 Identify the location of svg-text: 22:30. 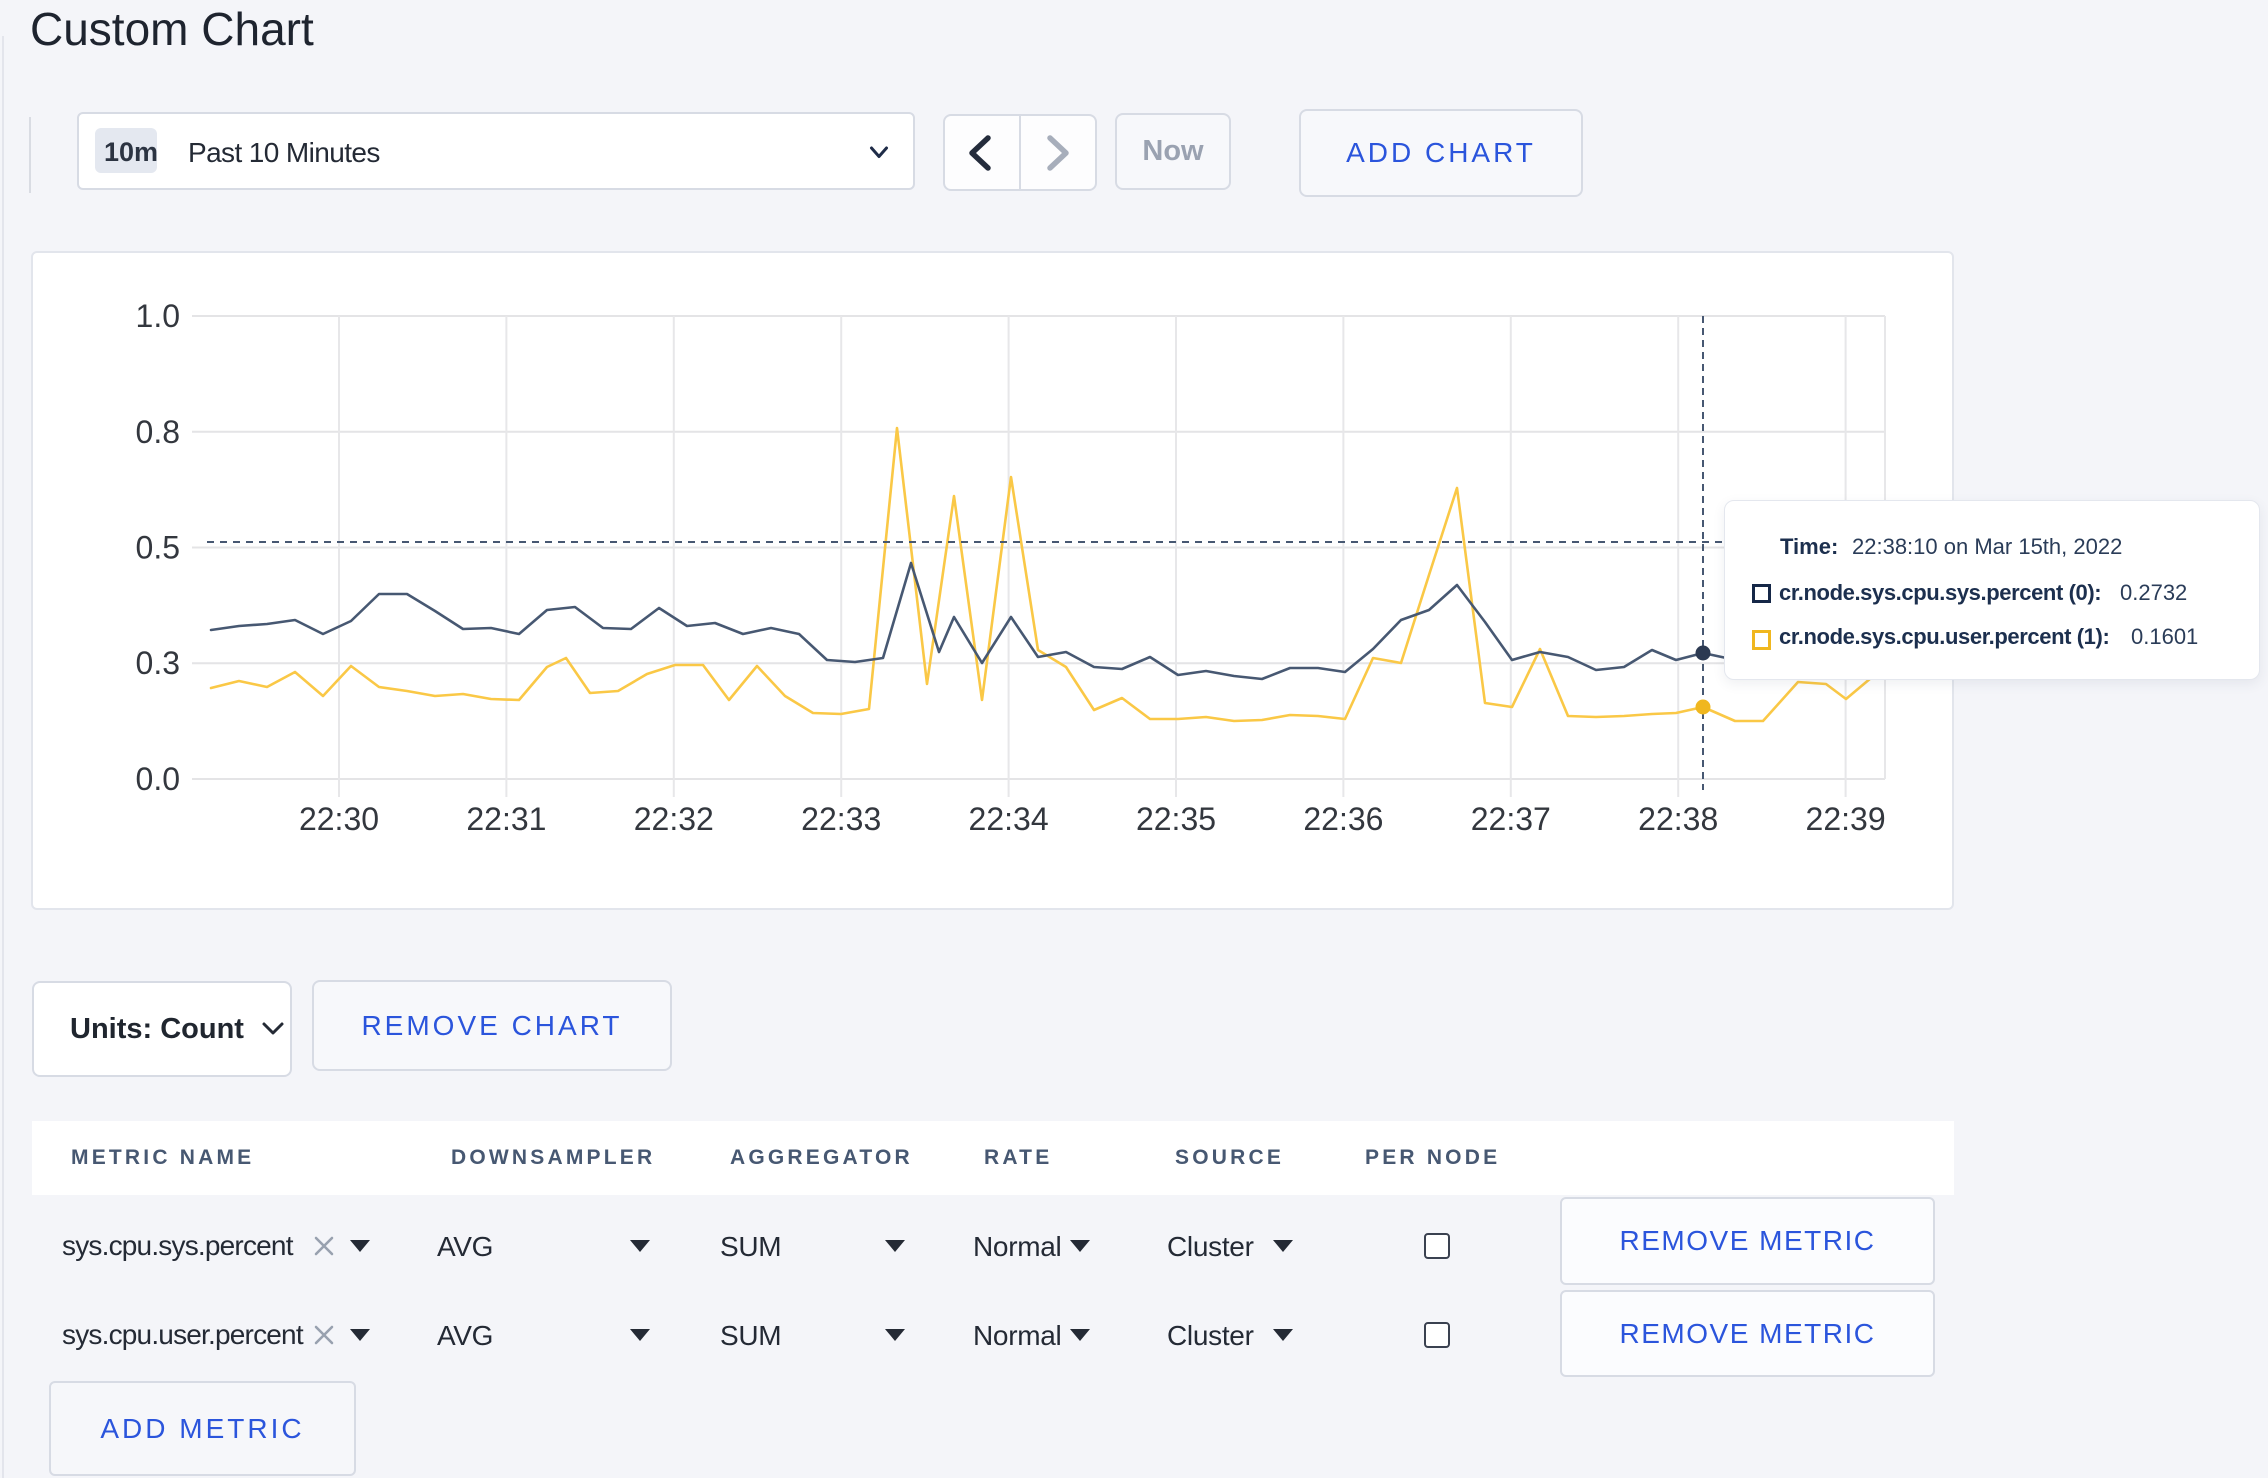
(339, 819).